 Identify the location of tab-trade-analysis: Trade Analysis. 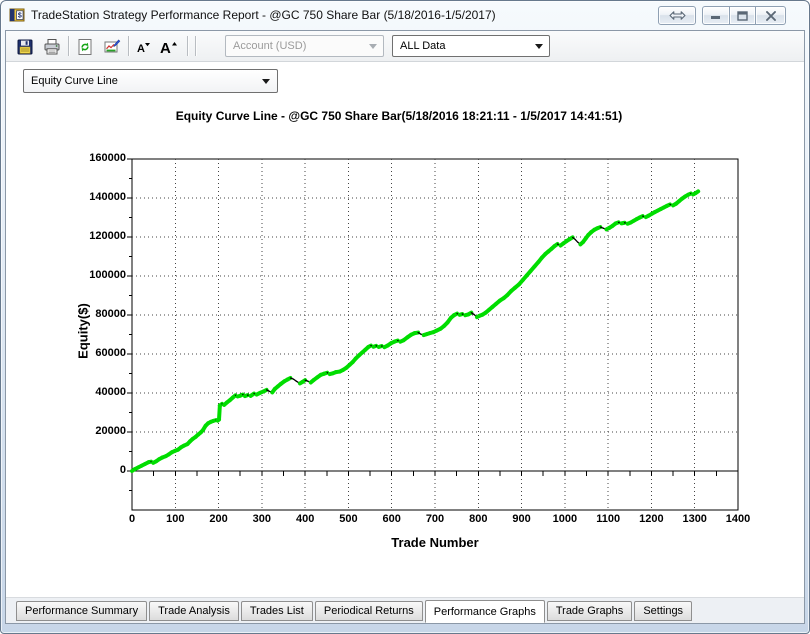
(194, 611).